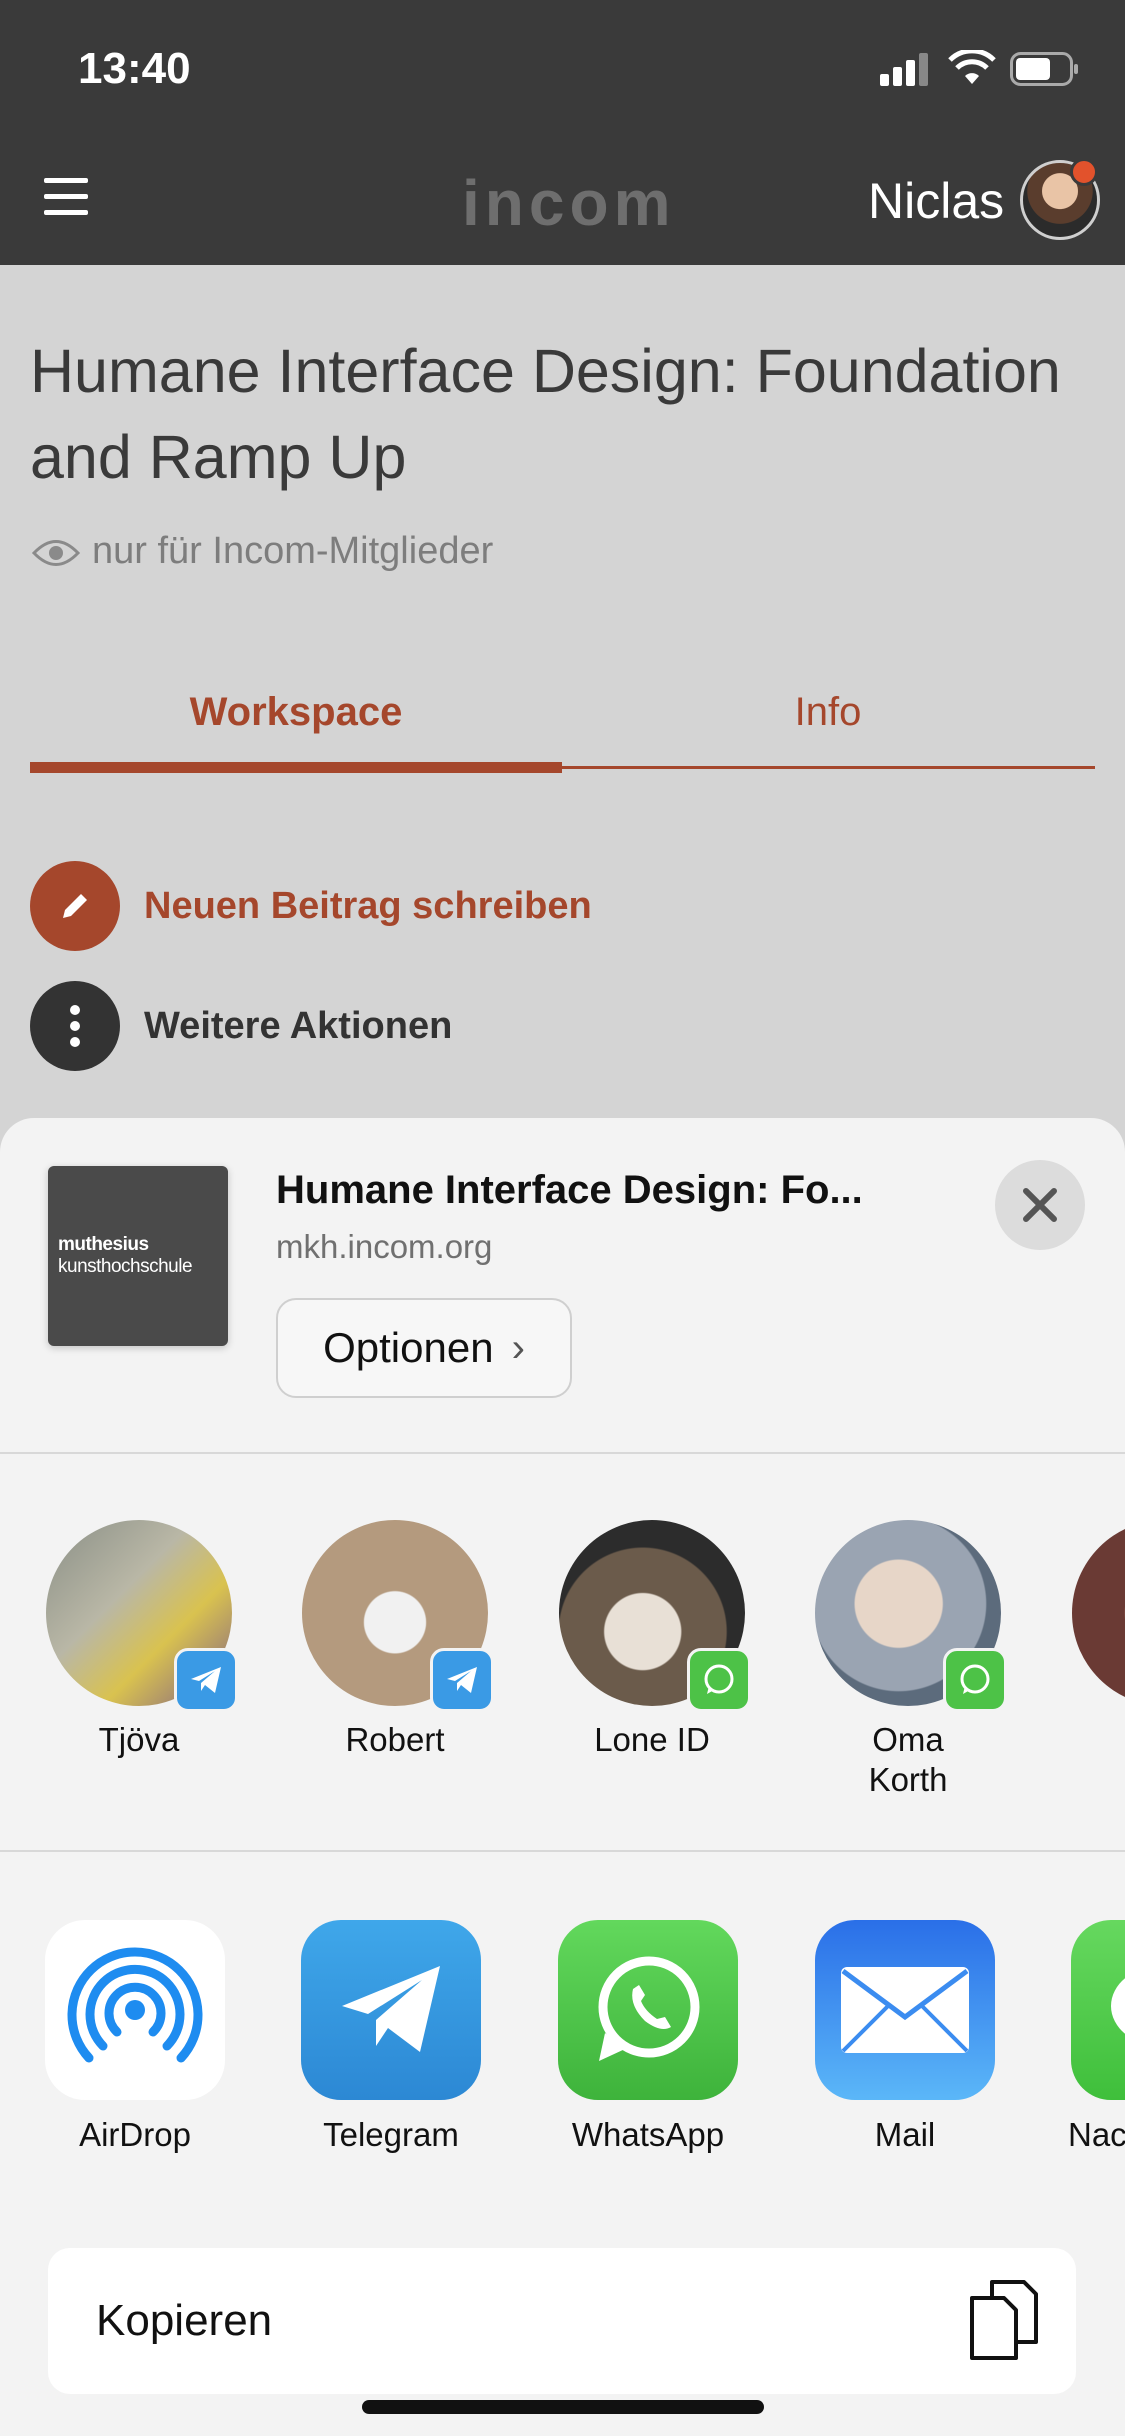 The image size is (1125, 2436). What do you see at coordinates (75, 906) in the screenshot?
I see `pencil-icon` at bounding box center [75, 906].